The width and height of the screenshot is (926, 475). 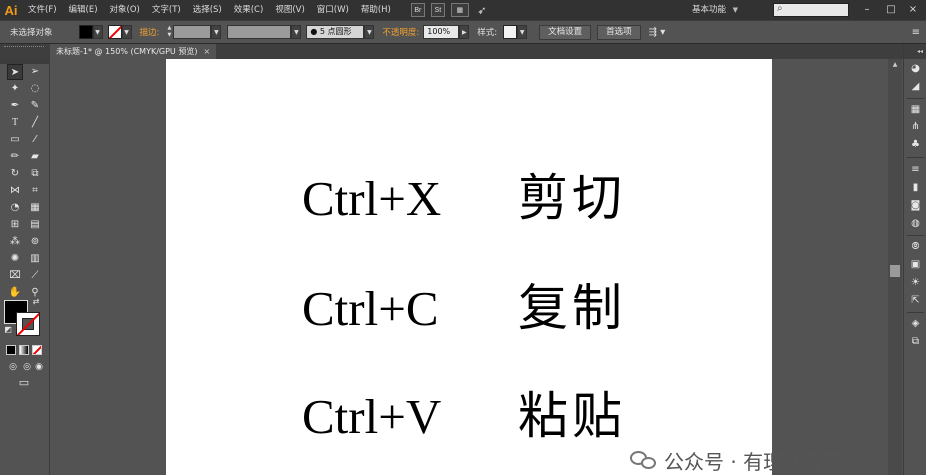 I want to click on gpu-rocket-icon: ➶, so click(x=482, y=10).